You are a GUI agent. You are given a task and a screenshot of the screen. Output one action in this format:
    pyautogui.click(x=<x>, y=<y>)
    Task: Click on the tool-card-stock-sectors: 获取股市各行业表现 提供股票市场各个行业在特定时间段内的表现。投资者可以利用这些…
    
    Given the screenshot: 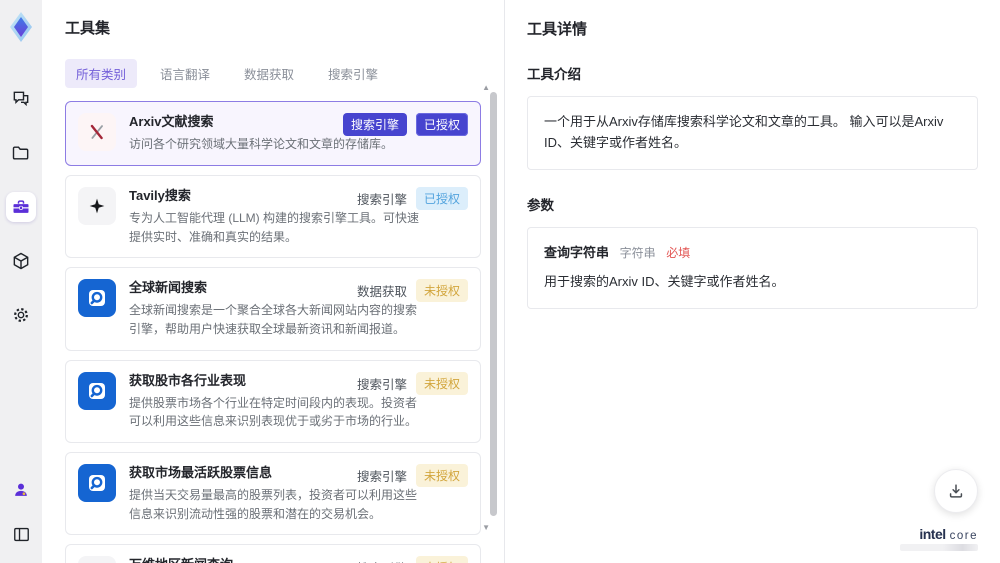 What is the action you would take?
    pyautogui.click(x=273, y=401)
    